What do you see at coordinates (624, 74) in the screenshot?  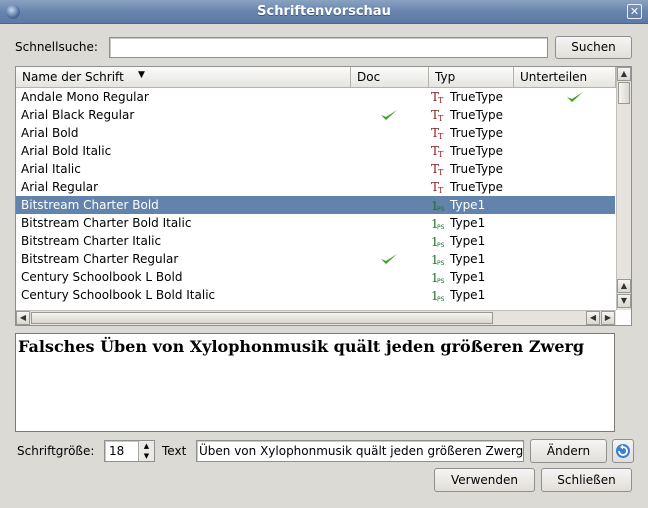 I see `scroll-up-button: ▲` at bounding box center [624, 74].